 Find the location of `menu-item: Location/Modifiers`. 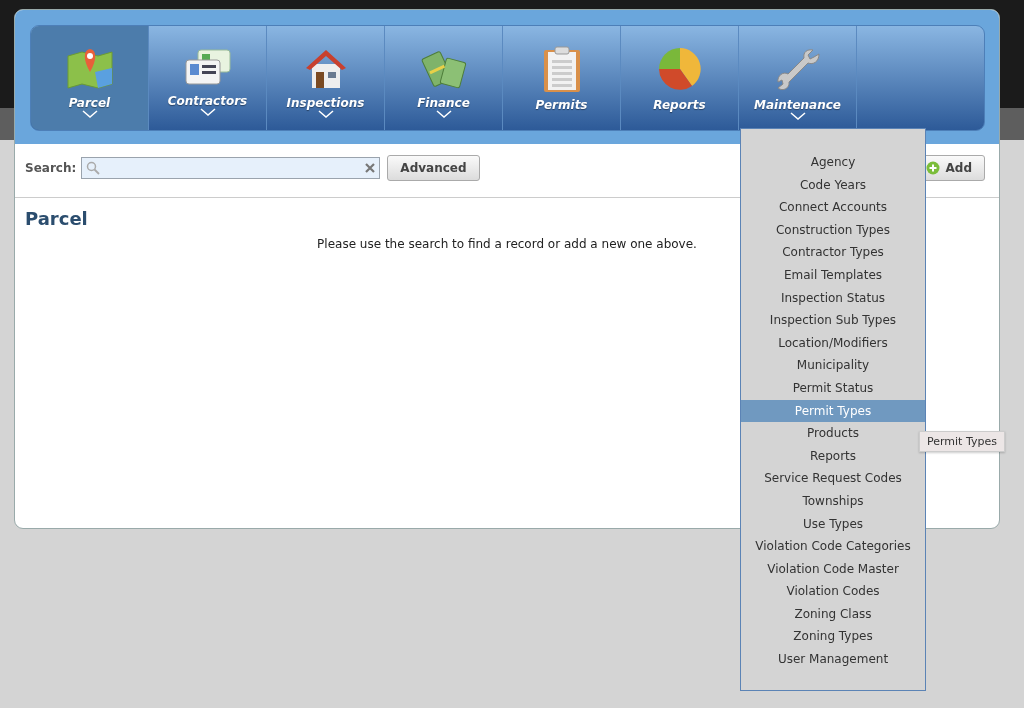

menu-item: Location/Modifiers is located at coordinates (833, 343).